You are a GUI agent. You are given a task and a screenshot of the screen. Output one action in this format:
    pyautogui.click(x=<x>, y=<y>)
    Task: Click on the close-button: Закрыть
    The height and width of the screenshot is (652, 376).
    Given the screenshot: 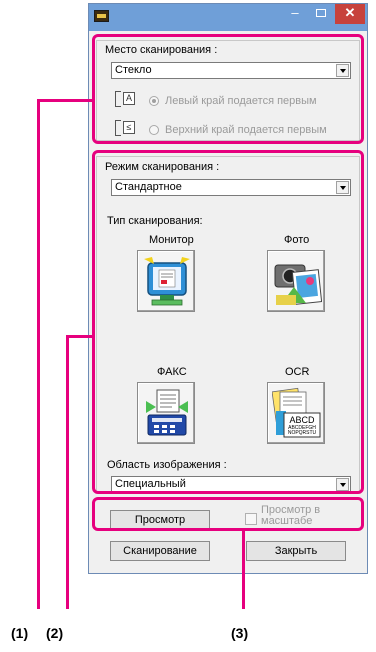 What is the action you would take?
    pyautogui.click(x=296, y=551)
    